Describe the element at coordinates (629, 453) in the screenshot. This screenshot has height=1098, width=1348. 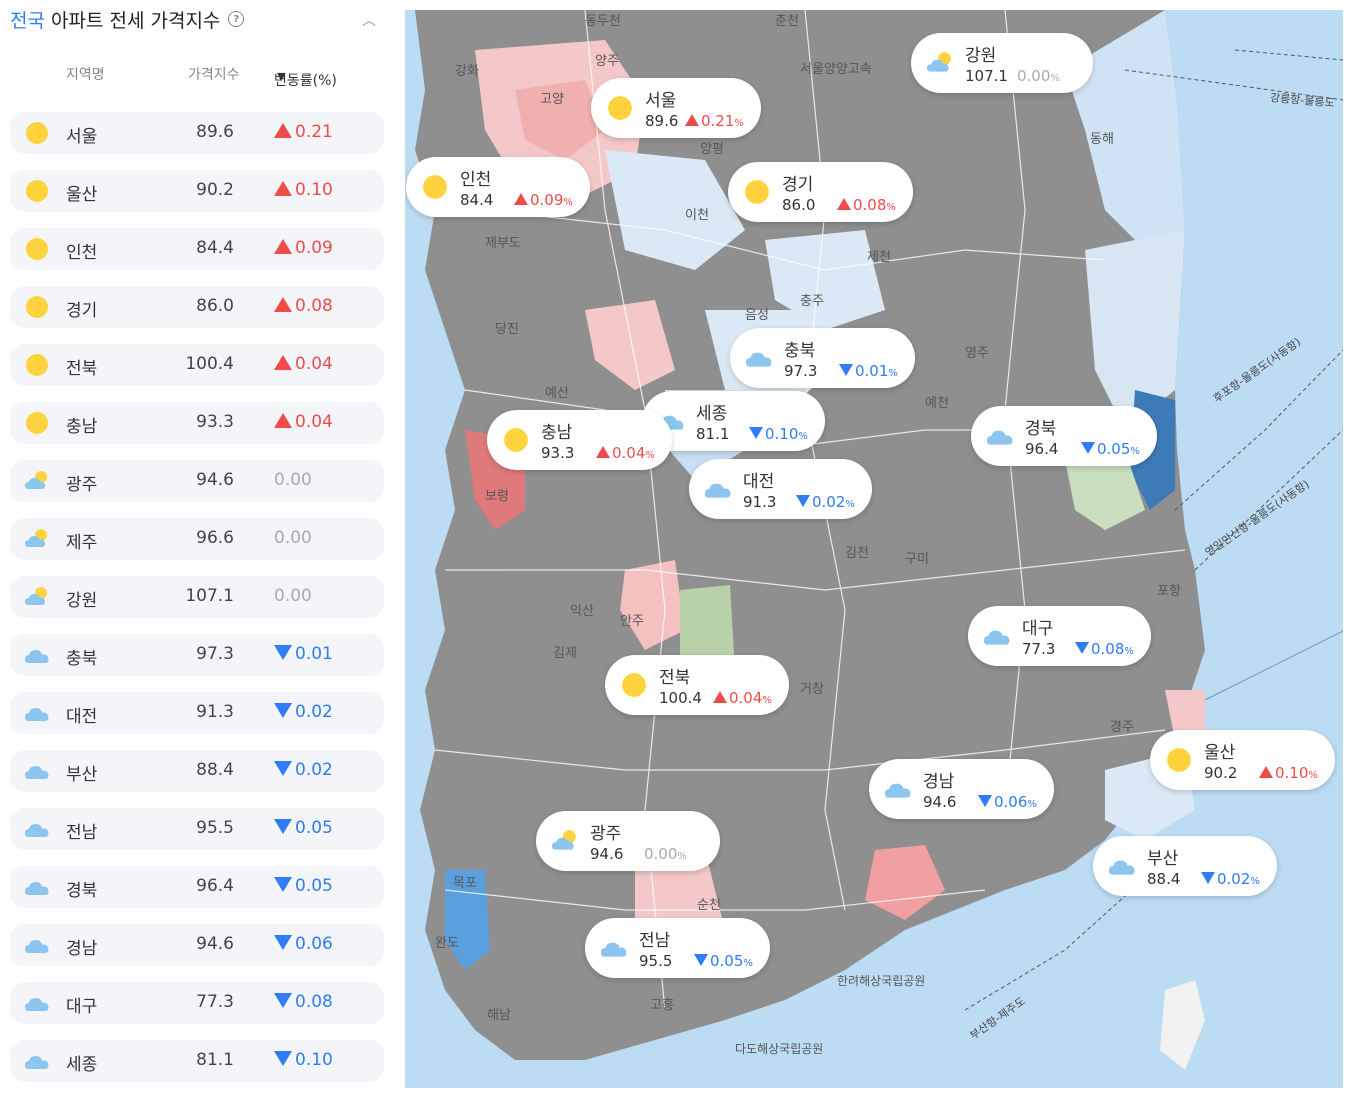
I see `callout-change-value: 0.04` at that location.